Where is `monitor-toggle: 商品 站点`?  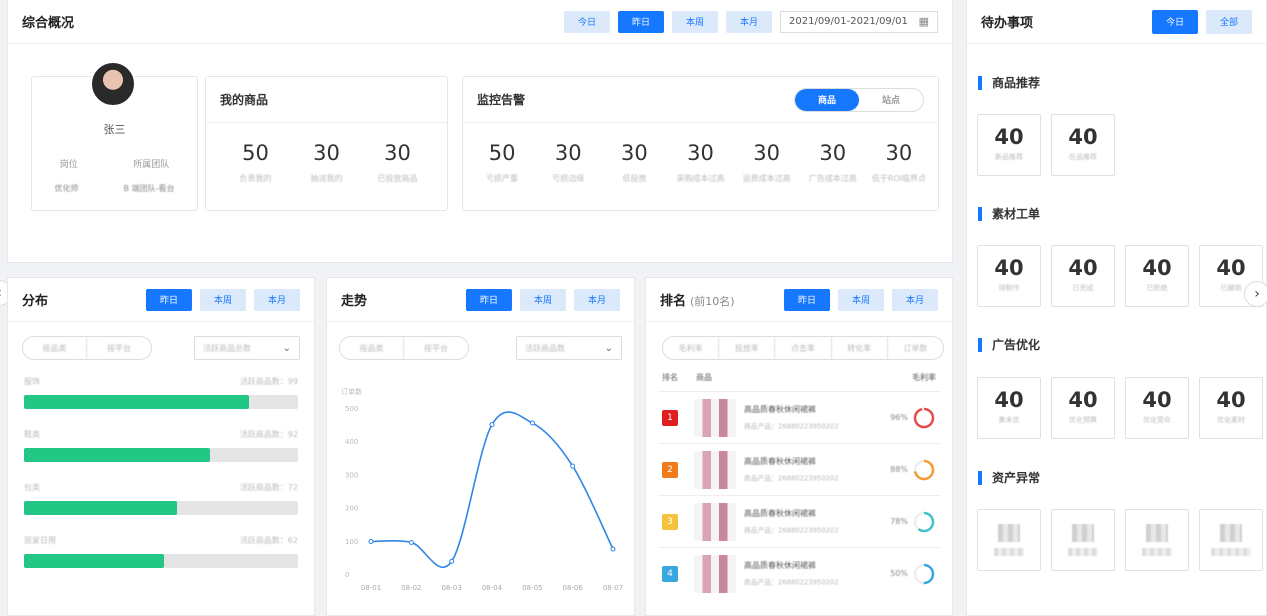
monitor-toggle: 商品 站点 is located at coordinates (859, 99).